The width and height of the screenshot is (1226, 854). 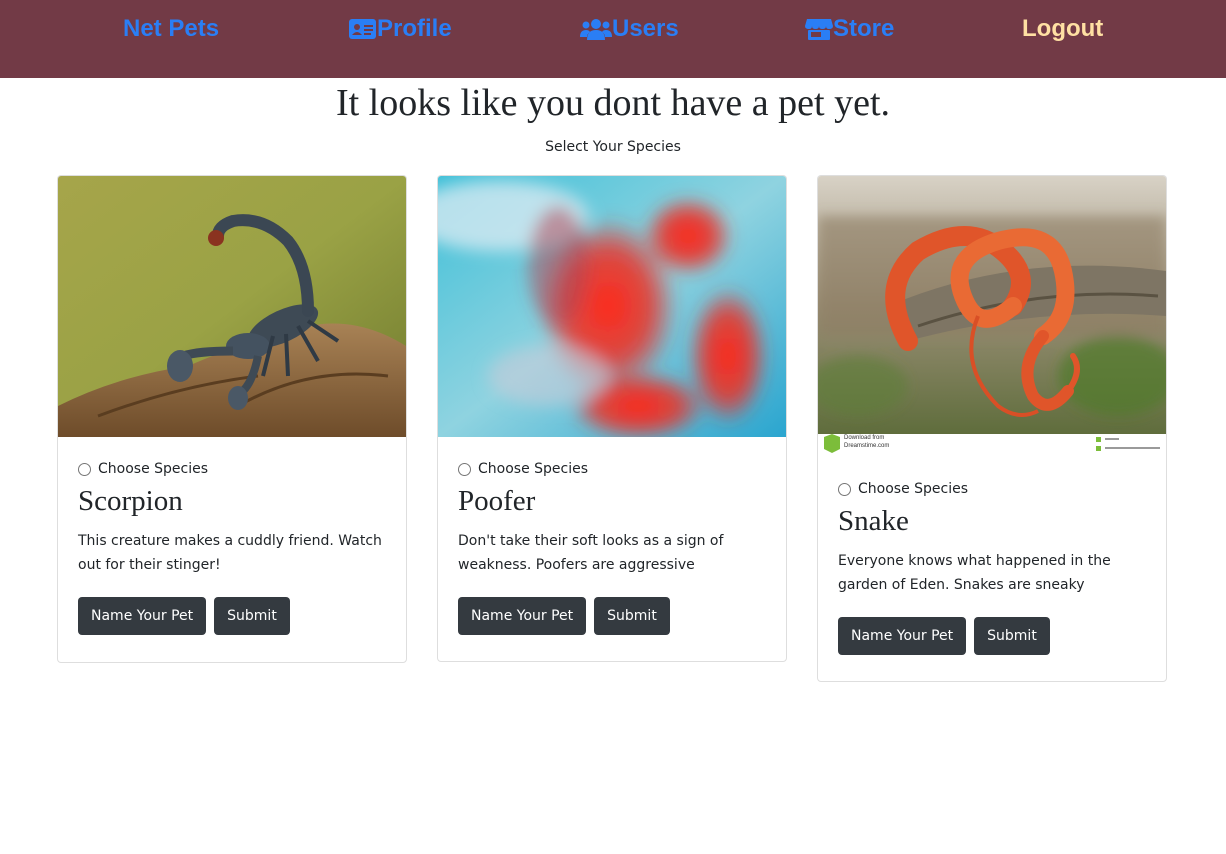 I want to click on nav-users-link: Users, so click(x=629, y=29).